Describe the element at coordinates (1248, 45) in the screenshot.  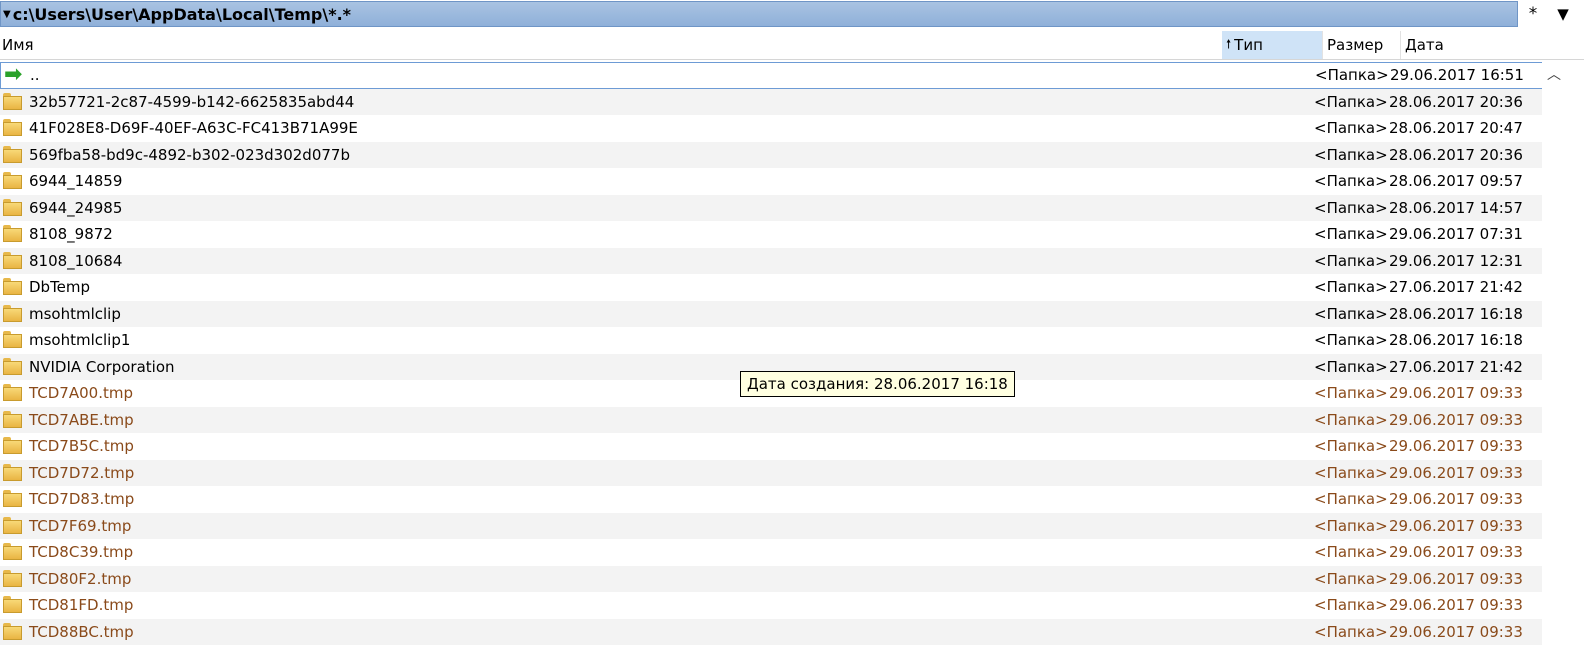
I see `column-type-label: Тип` at that location.